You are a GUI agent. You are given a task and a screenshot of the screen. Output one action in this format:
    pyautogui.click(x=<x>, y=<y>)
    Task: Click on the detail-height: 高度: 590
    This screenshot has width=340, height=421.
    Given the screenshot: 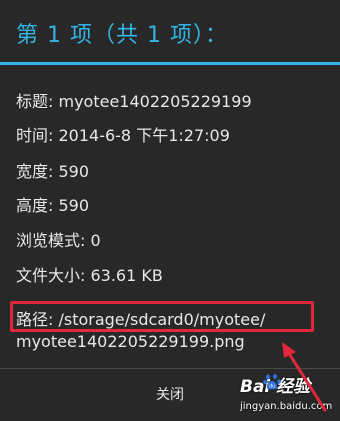 What is the action you would take?
    pyautogui.click(x=53, y=205)
    